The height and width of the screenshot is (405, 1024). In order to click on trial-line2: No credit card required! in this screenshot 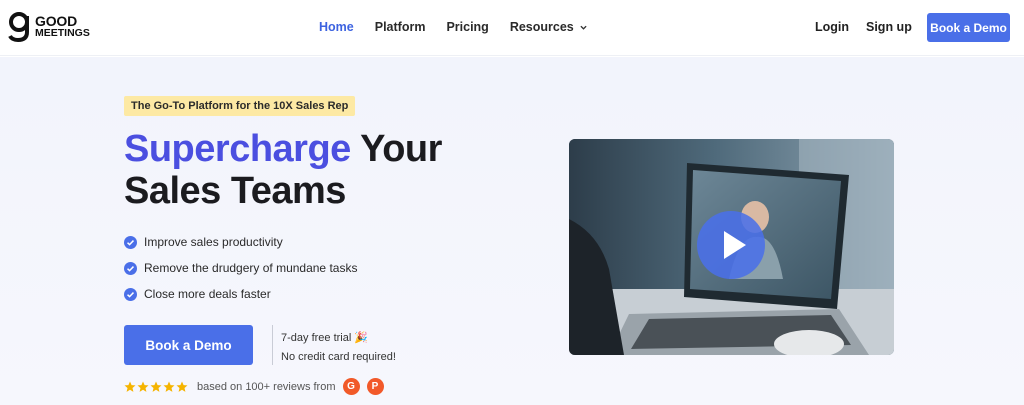, I will do `click(338, 357)`.